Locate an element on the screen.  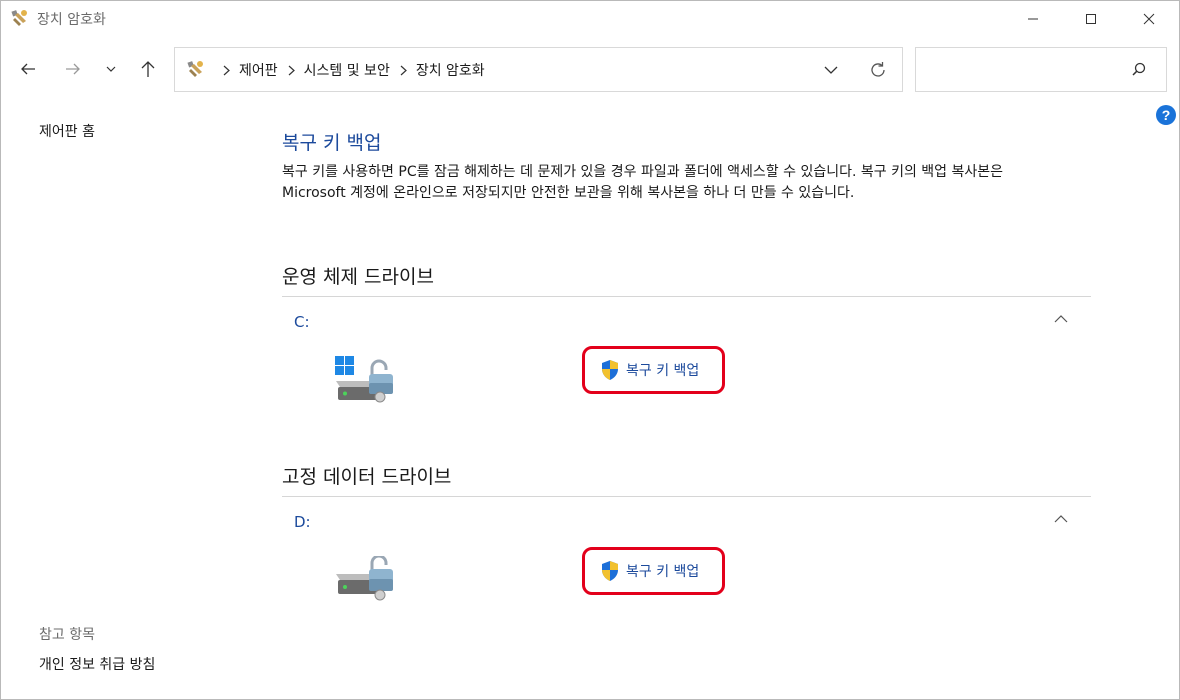
maximize-icon is located at coordinates (1091, 19).